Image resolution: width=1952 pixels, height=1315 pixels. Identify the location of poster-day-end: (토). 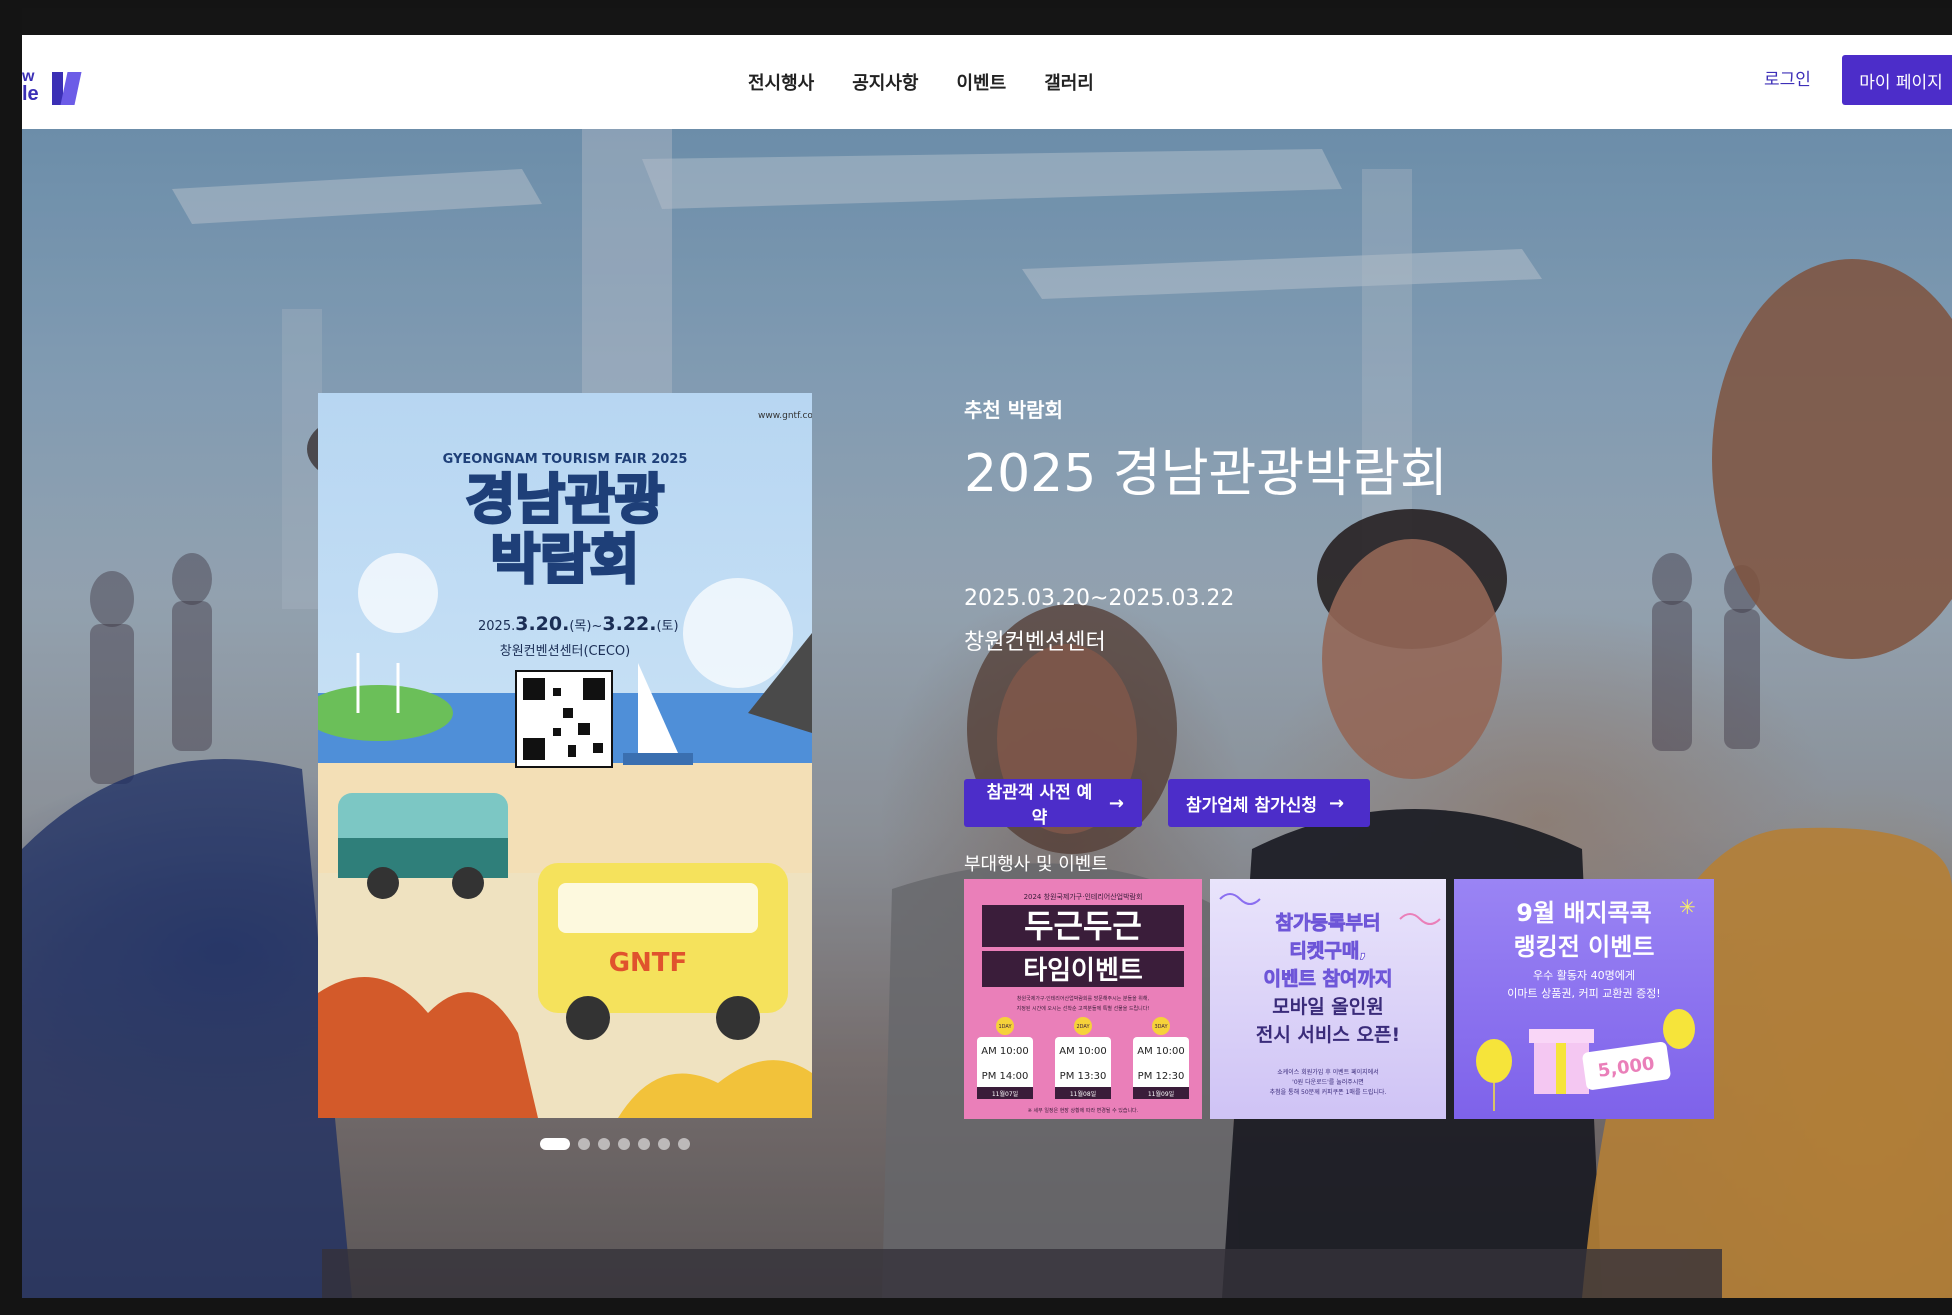
(667, 626).